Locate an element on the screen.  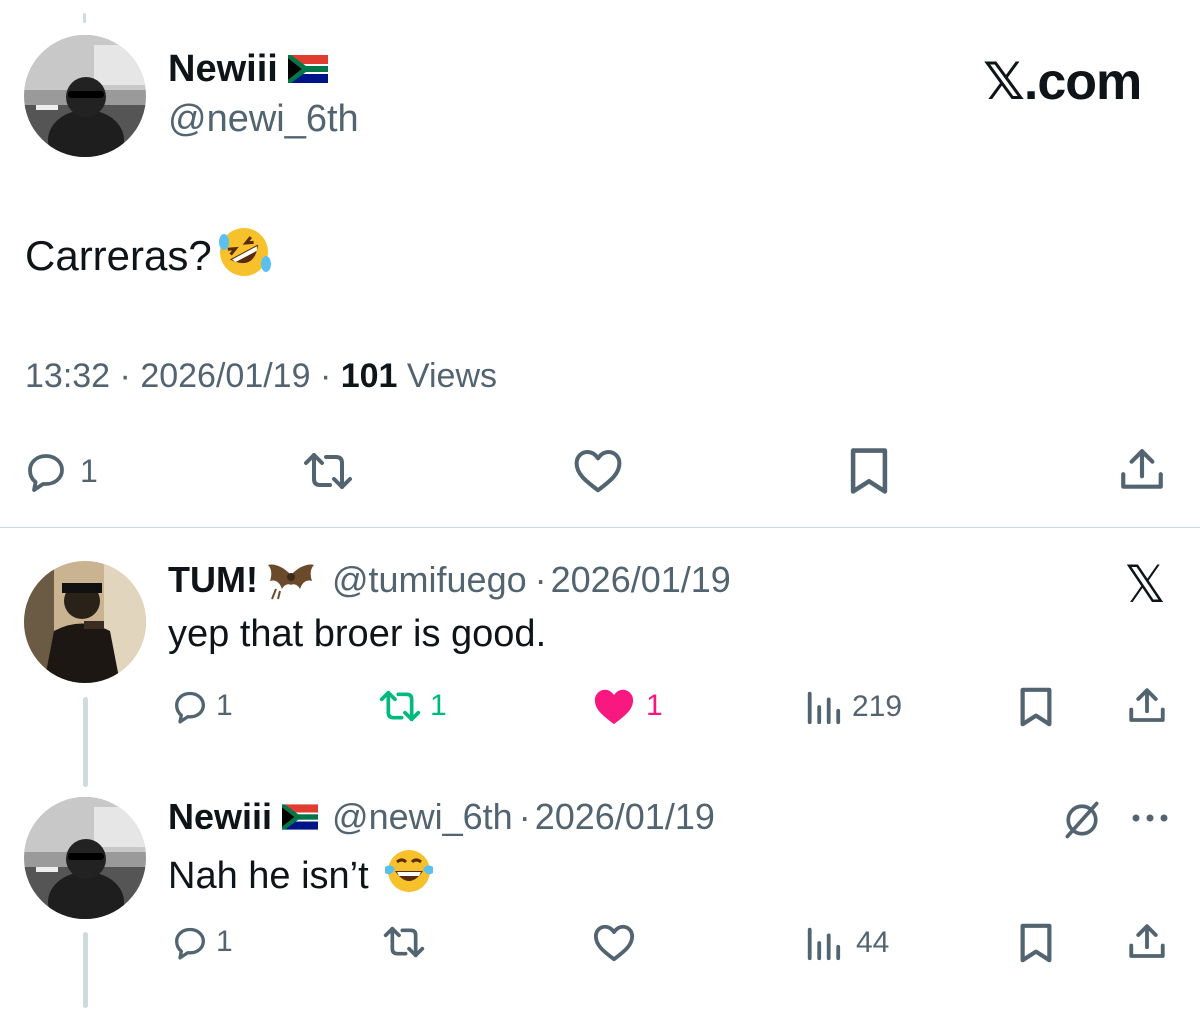
views-count: 44 is located at coordinates (873, 942).